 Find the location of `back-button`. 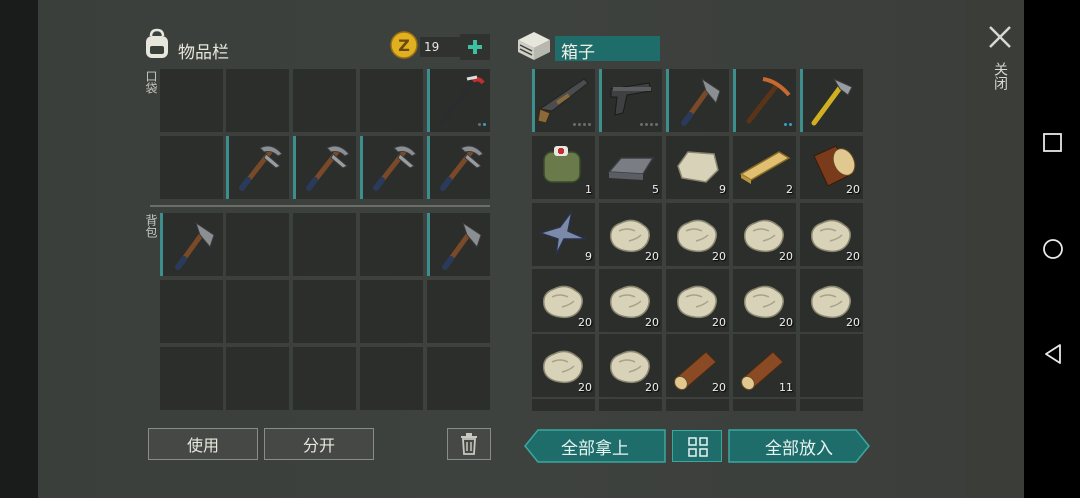

back-button is located at coordinates (1053, 354).